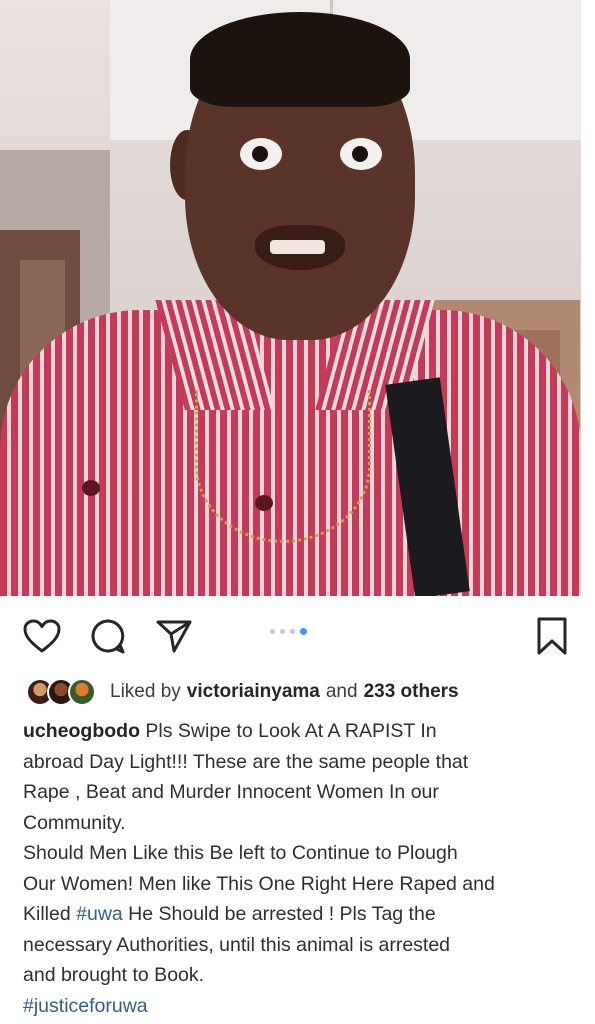 This screenshot has width=595, height=1024. What do you see at coordinates (99, 914) in the screenshot?
I see `hashtag-link: #uwa` at bounding box center [99, 914].